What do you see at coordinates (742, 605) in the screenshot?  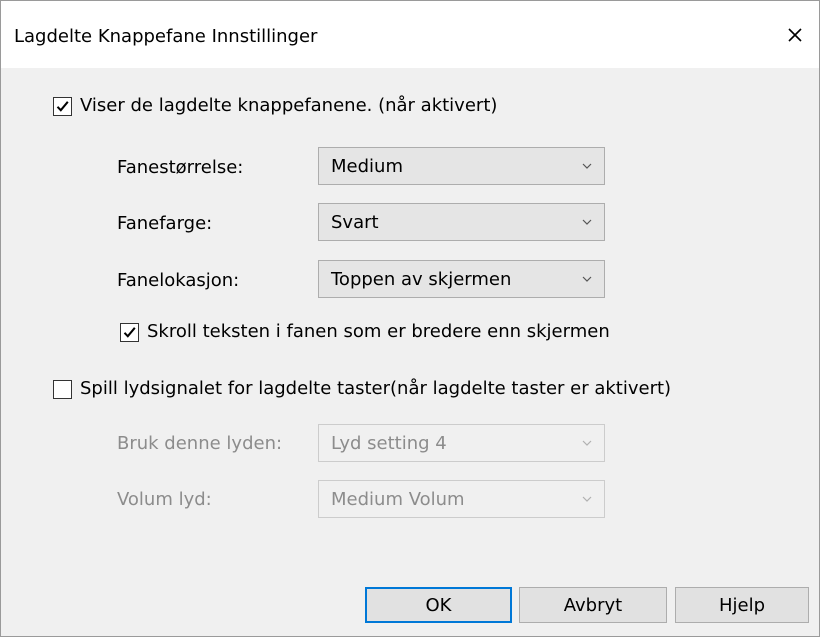 I see `help-button: Hjelp` at bounding box center [742, 605].